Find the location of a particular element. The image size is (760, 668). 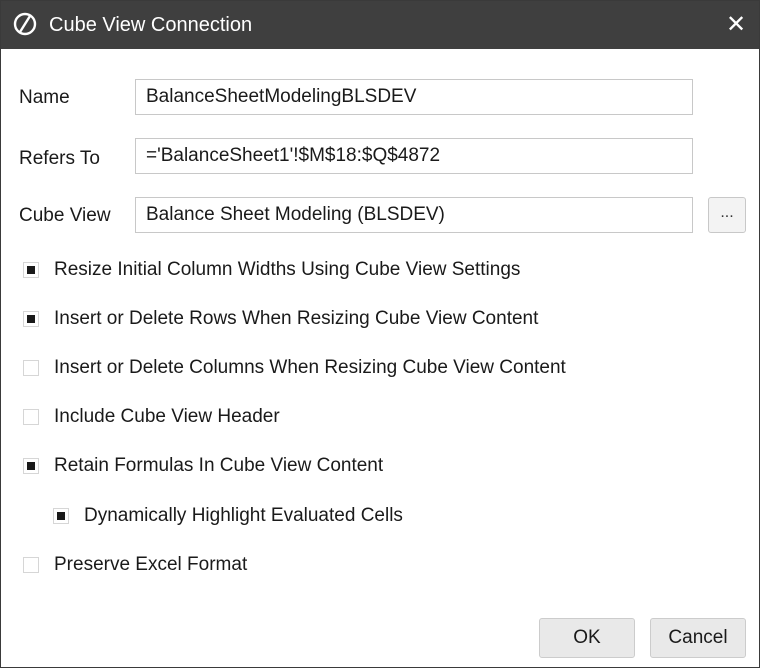

name-input: BalanceSheetModelingBLSDEV is located at coordinates (414, 97).